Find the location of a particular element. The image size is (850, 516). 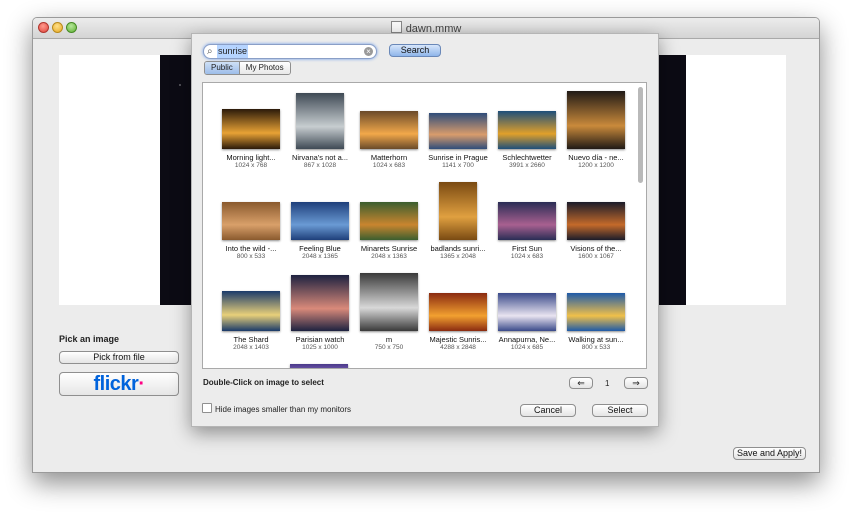

tab-my-photos: My Photos is located at coordinates (264, 68).